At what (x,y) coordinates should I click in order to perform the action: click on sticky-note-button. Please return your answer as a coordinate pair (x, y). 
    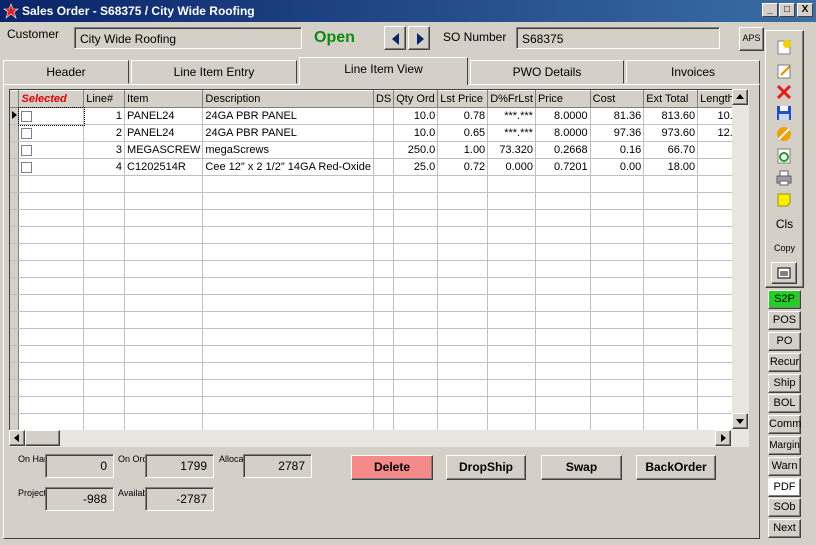
    Looking at the image, I should click on (784, 200).